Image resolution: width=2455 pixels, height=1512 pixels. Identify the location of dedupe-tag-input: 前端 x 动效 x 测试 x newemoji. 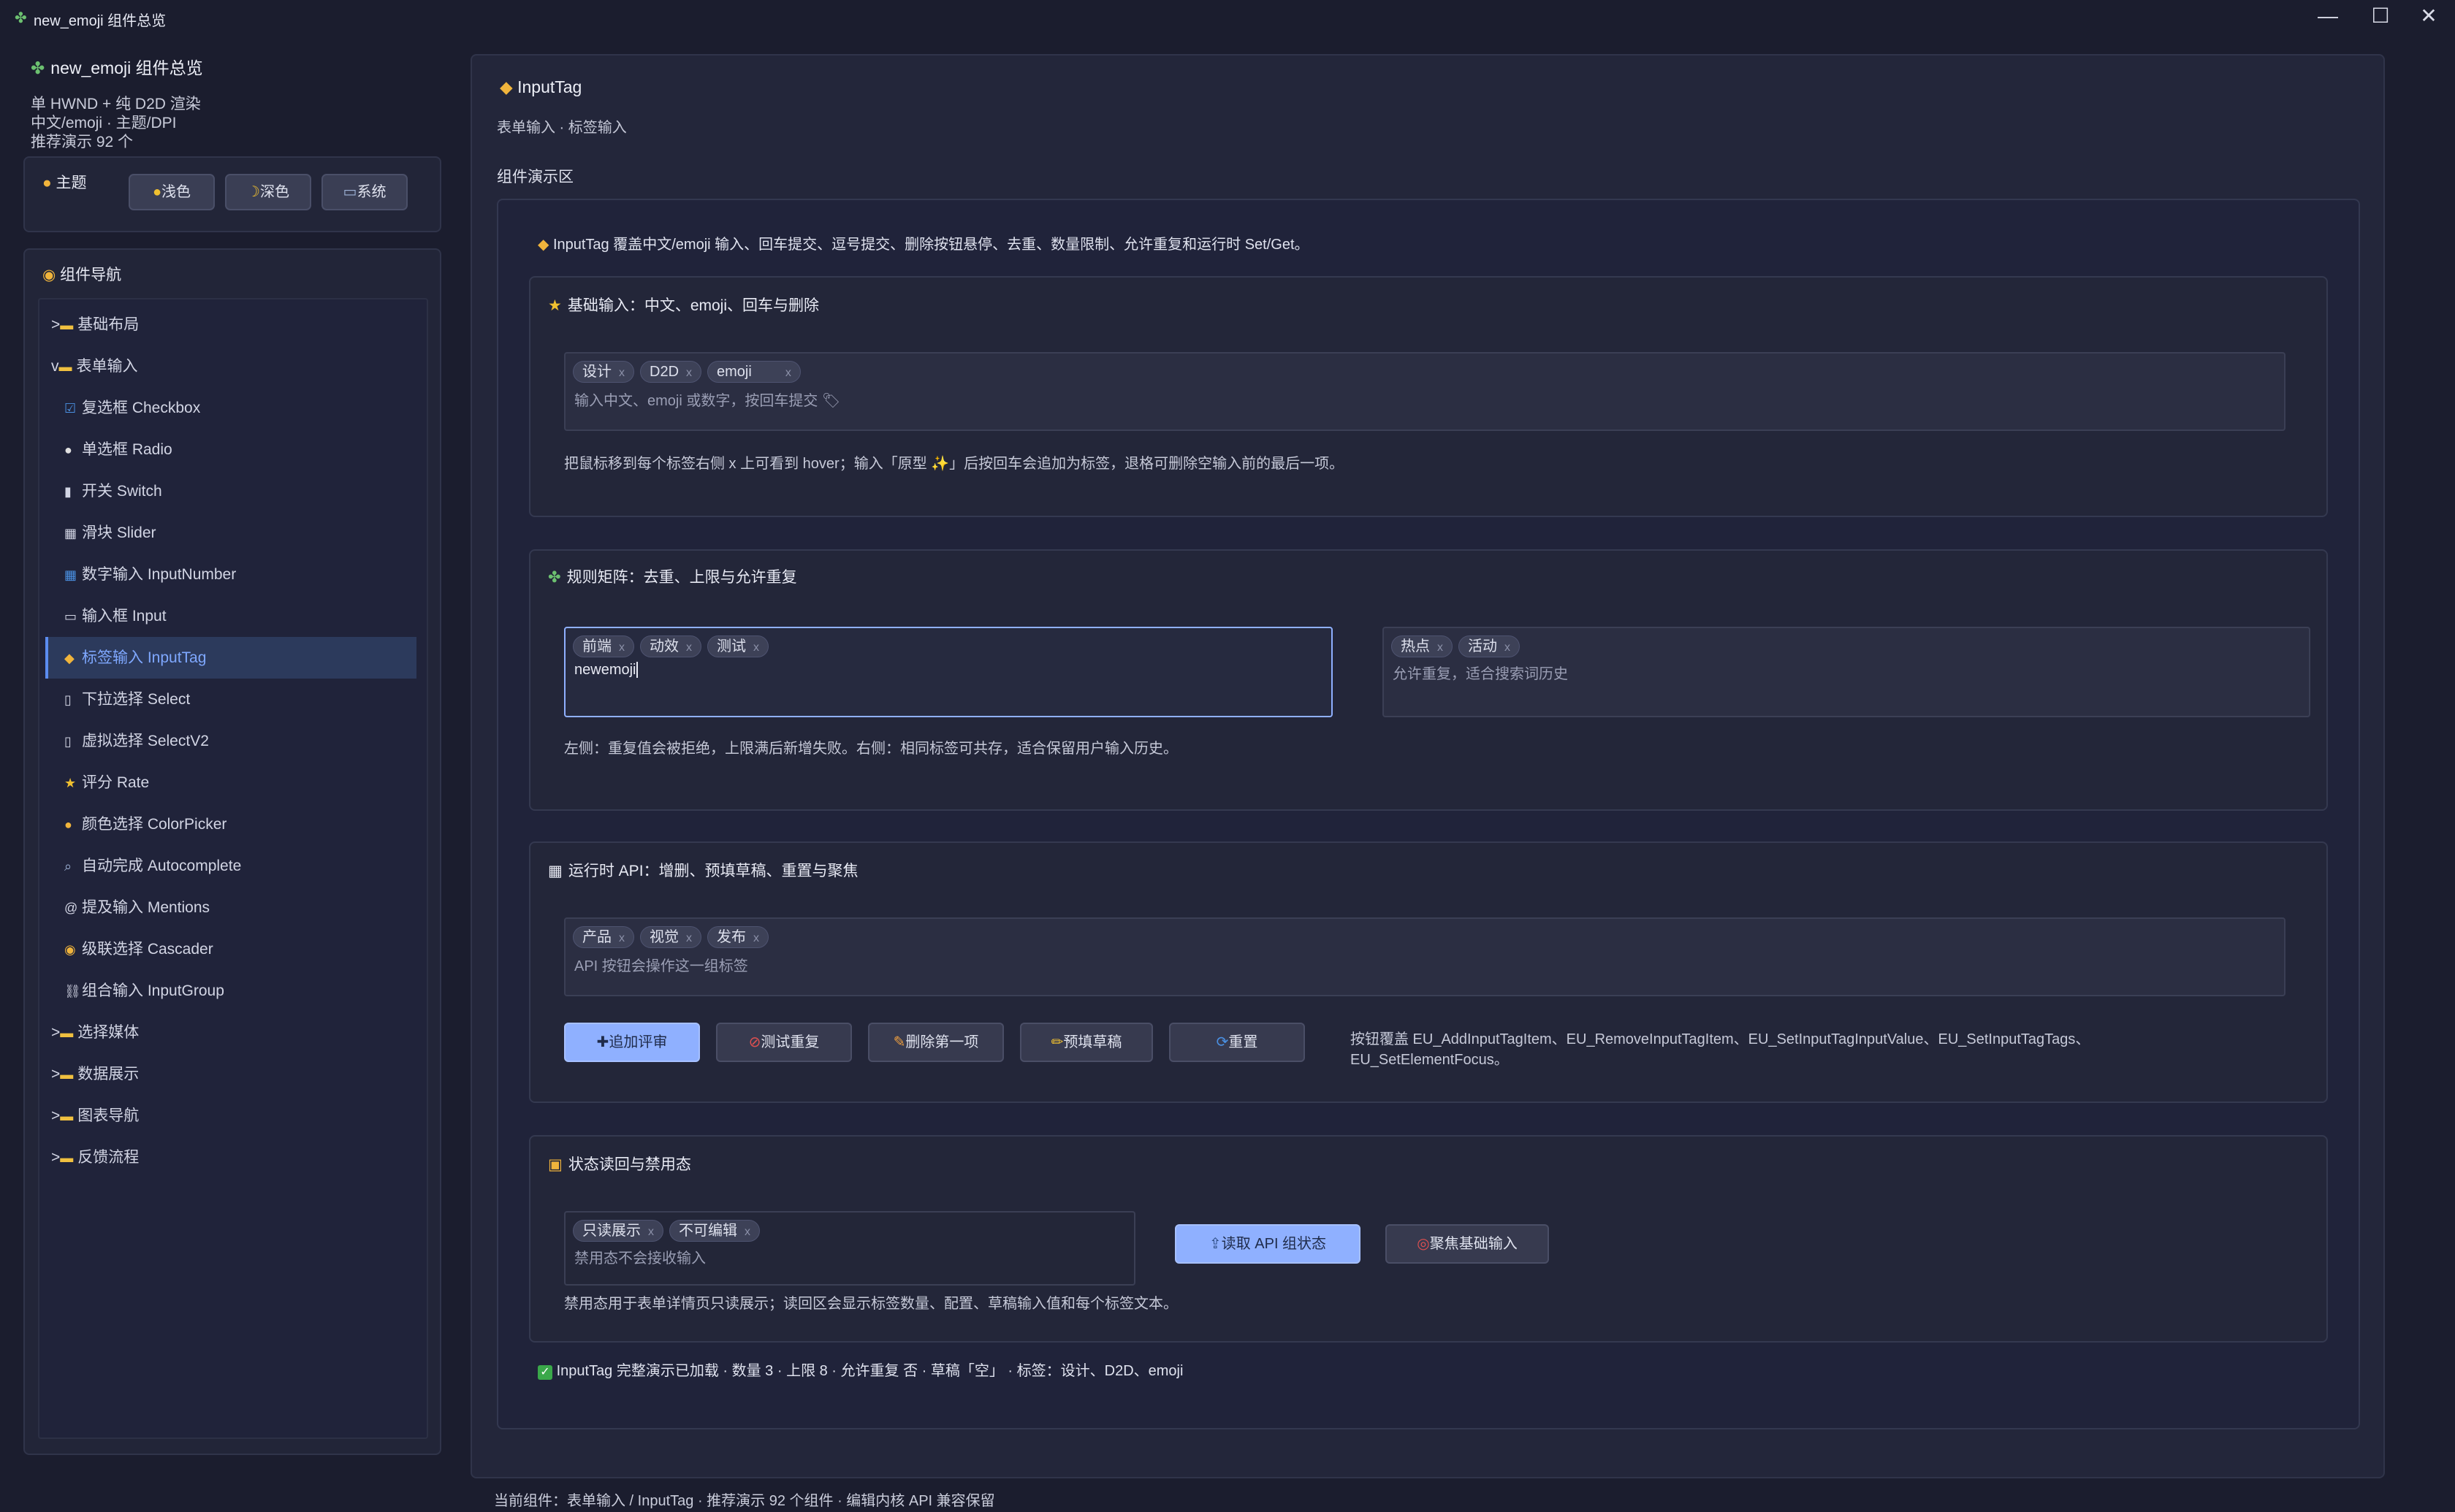
(948, 672).